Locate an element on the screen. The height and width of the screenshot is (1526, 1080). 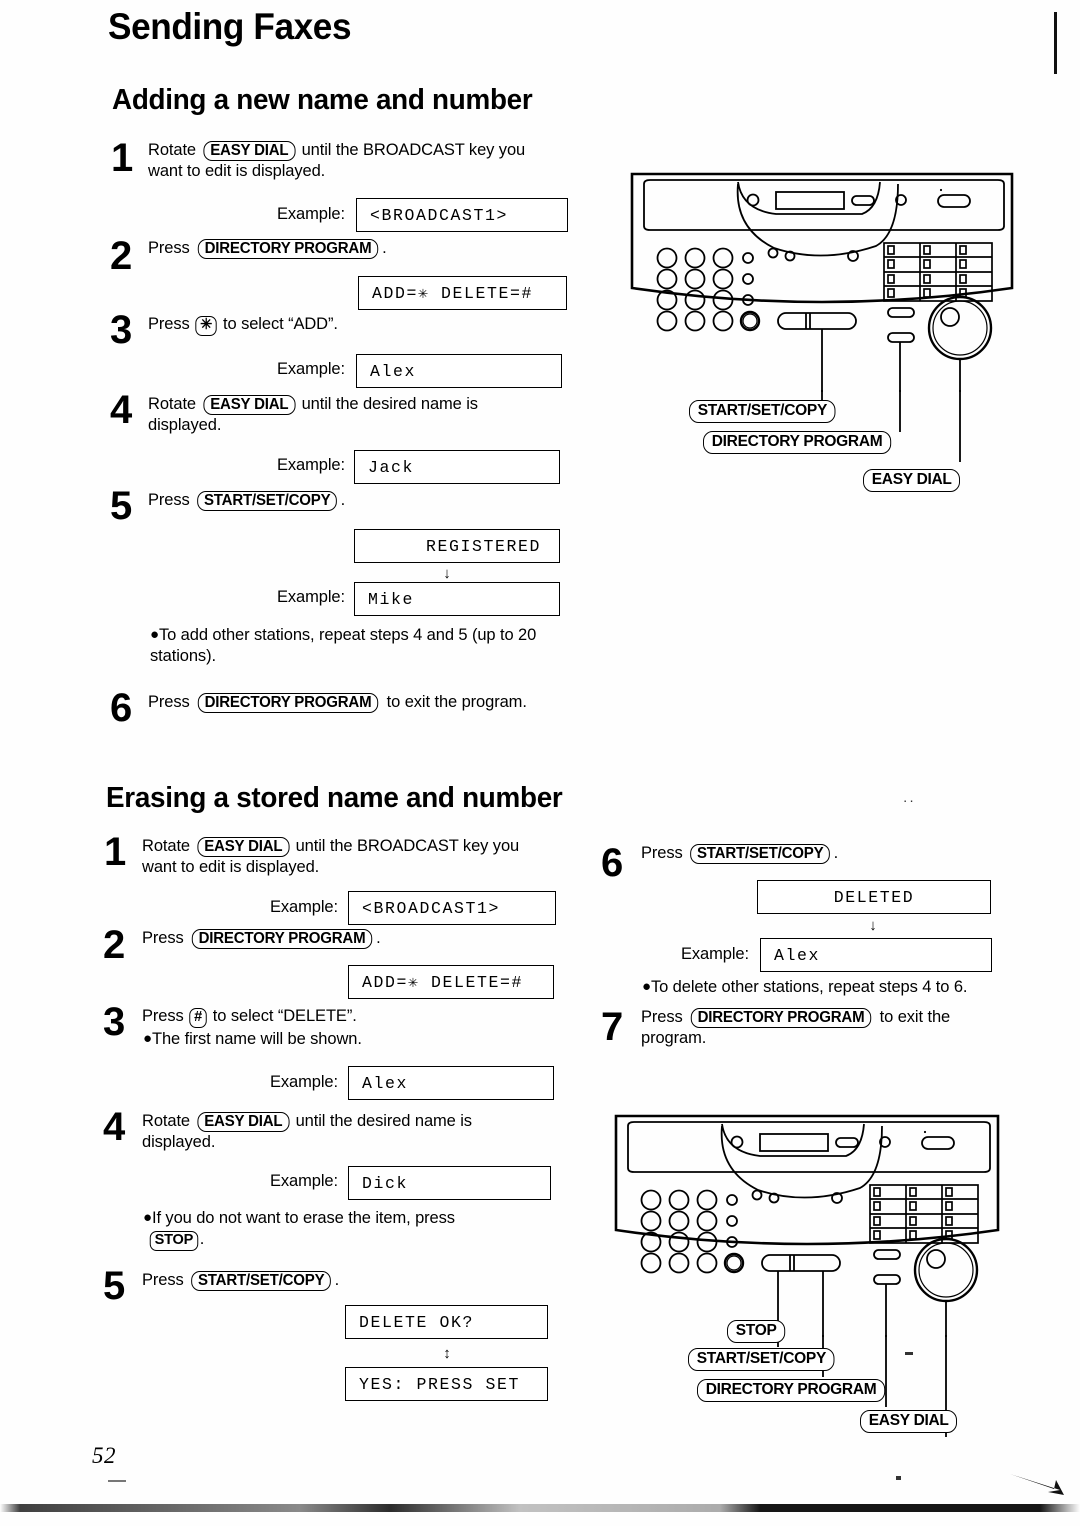
lcd-jack: Jack is located at coordinates (457, 467).